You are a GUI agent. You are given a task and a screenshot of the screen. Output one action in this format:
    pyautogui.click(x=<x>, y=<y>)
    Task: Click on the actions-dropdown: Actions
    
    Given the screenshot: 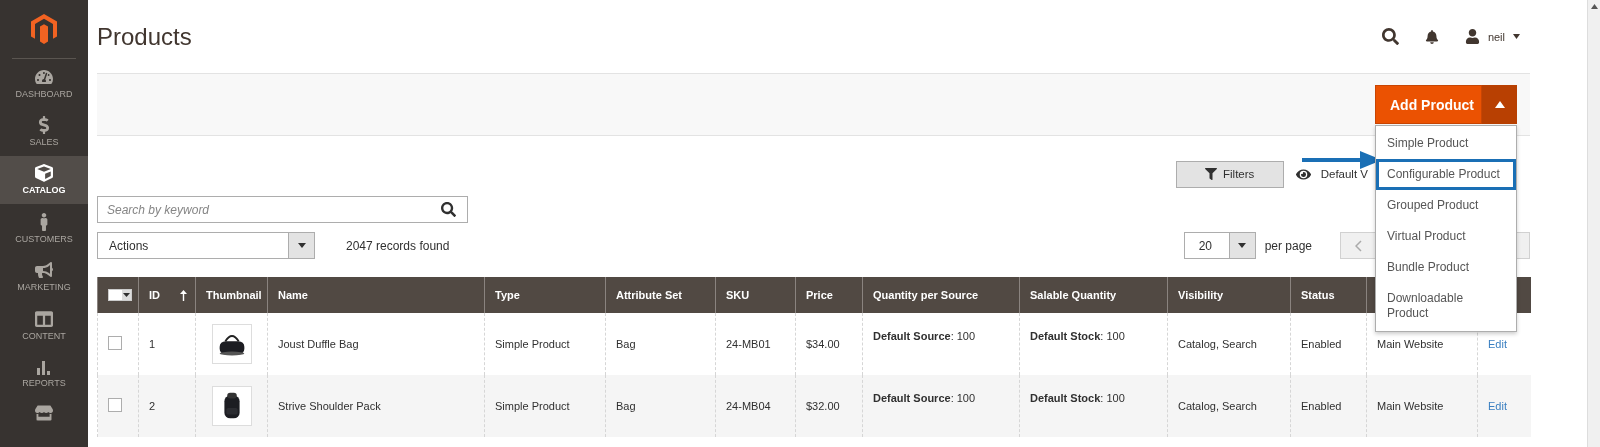 What is the action you would take?
    pyautogui.click(x=206, y=245)
    